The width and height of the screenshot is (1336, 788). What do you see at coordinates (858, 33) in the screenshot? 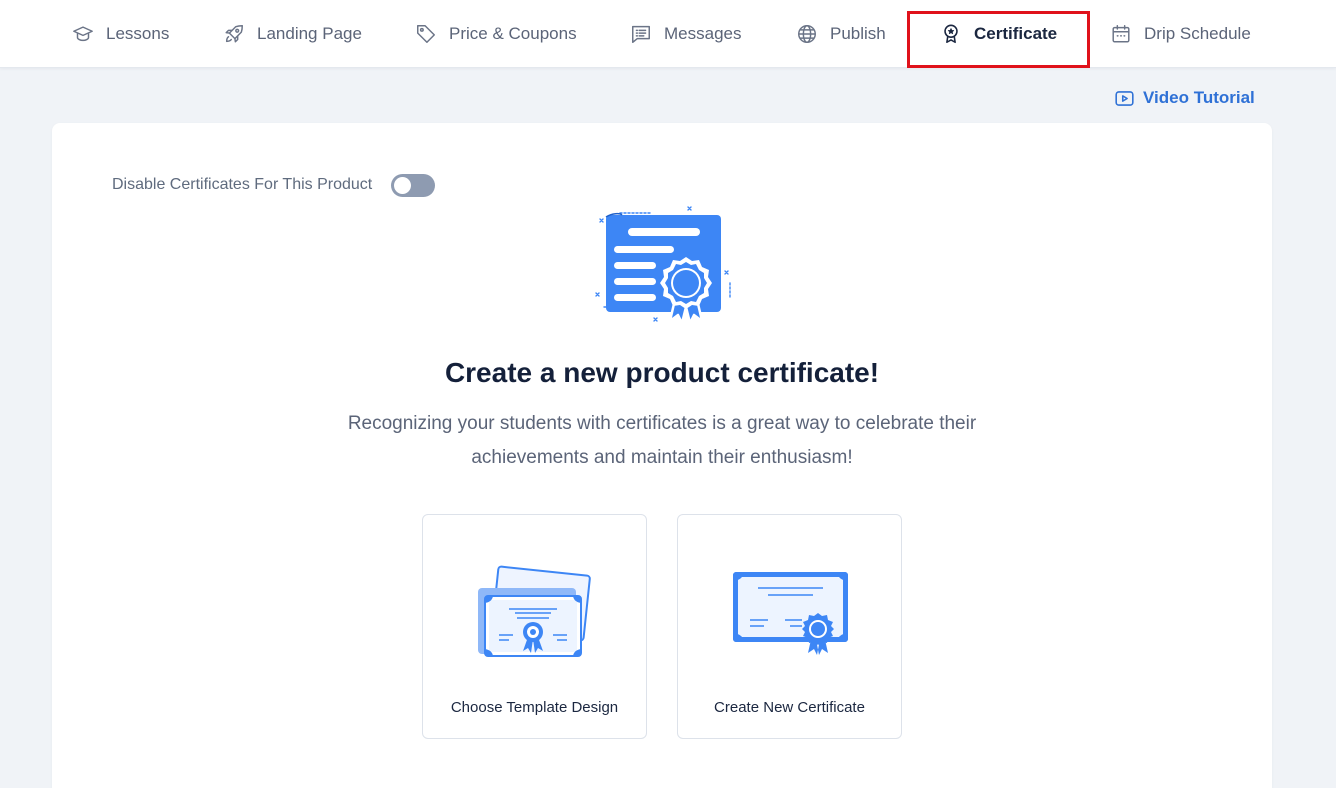
I see `tab-label: Publish` at bounding box center [858, 33].